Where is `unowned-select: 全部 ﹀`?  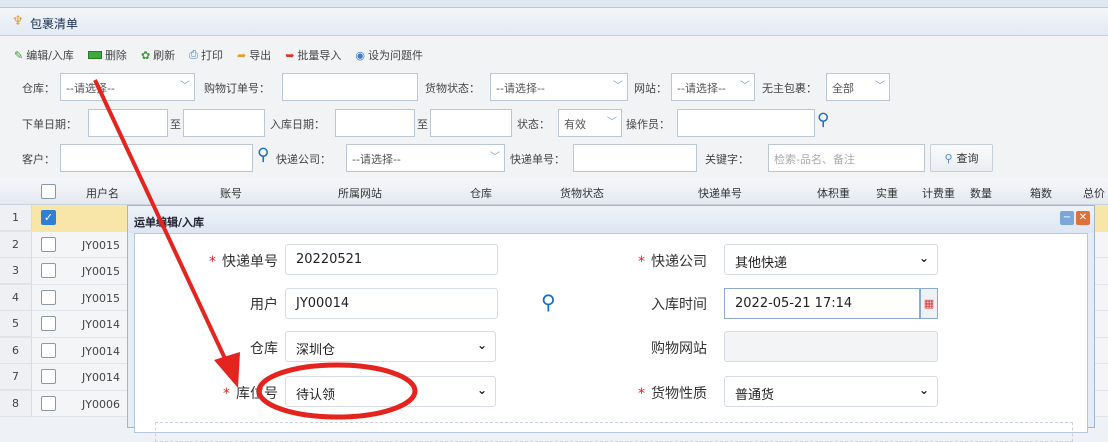
unowned-select: 全部 ﹀ is located at coordinates (858, 87).